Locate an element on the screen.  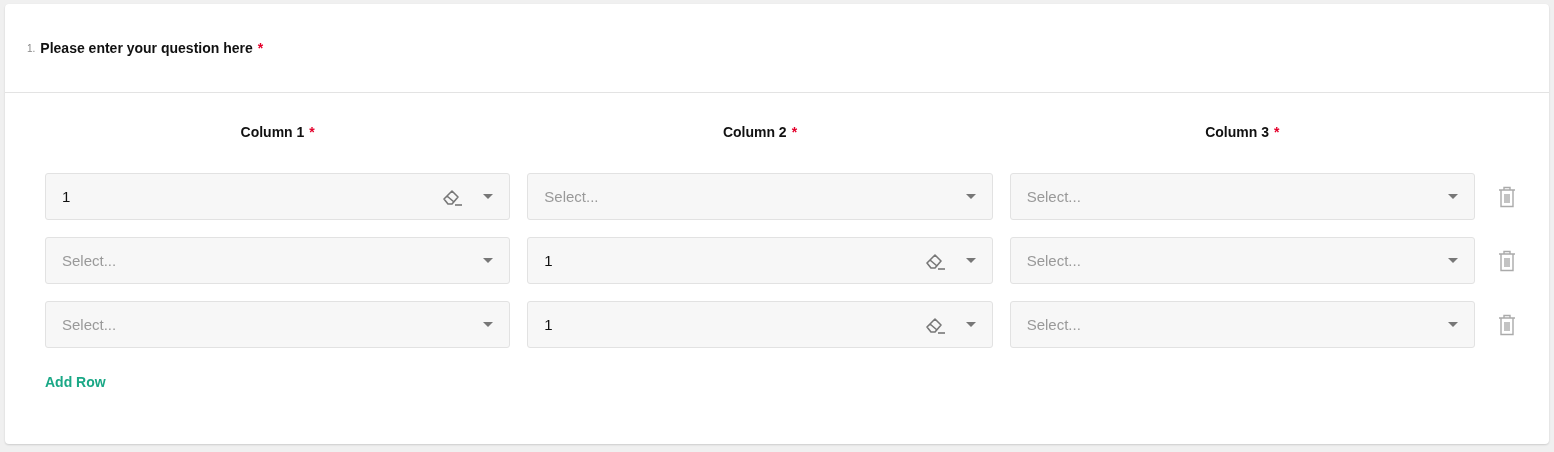
add-row-link: Add Row is located at coordinates (75, 382).